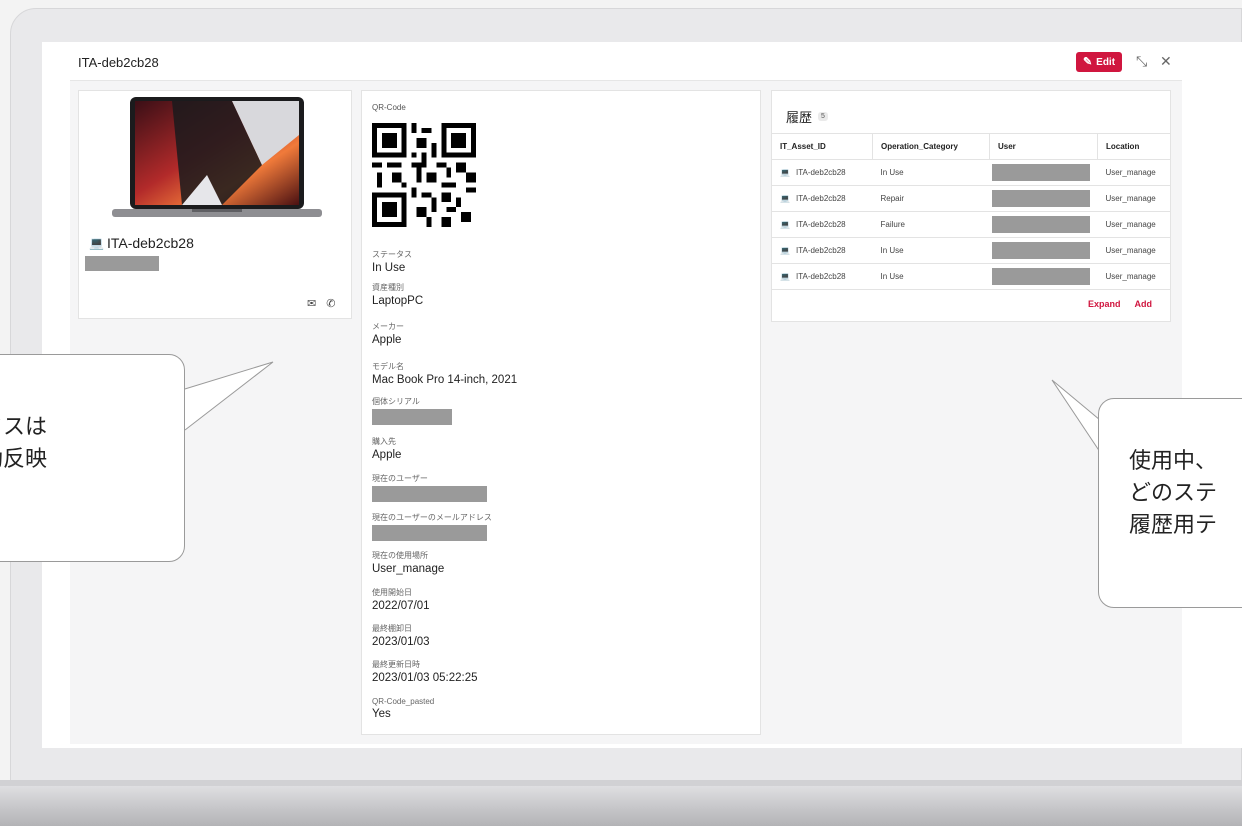 This screenshot has width=1242, height=826. What do you see at coordinates (92, 458) in the screenshot?
I see `callout-left: タスは 動反映` at bounding box center [92, 458].